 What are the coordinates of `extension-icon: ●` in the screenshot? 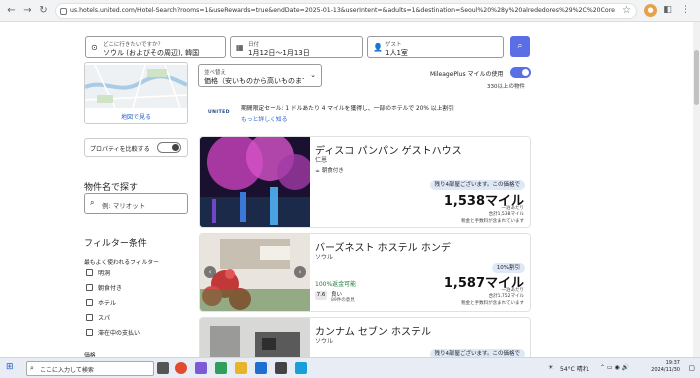 It's located at (650, 10).